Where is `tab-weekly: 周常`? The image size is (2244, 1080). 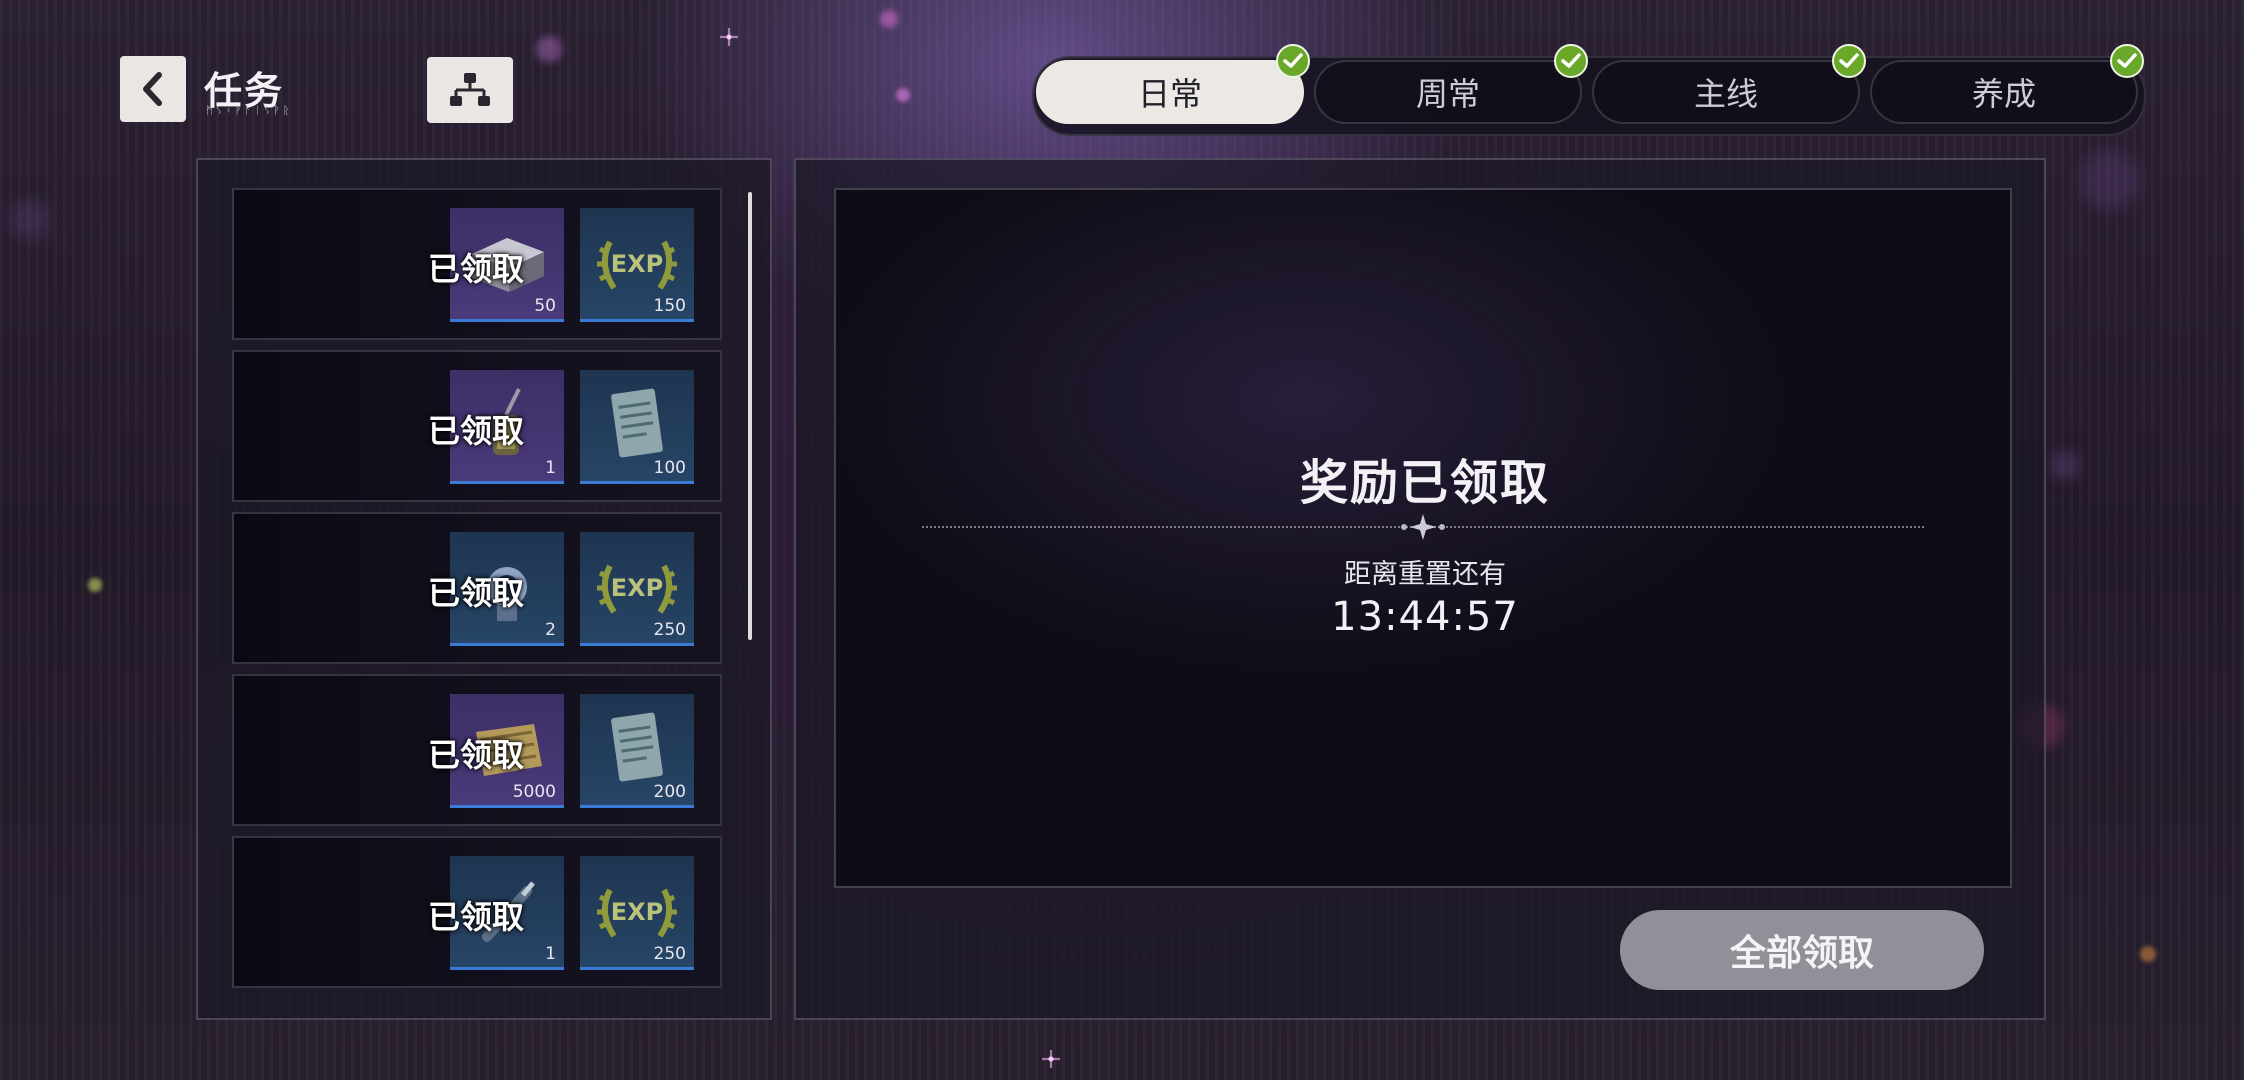 tab-weekly: 周常 is located at coordinates (1448, 92).